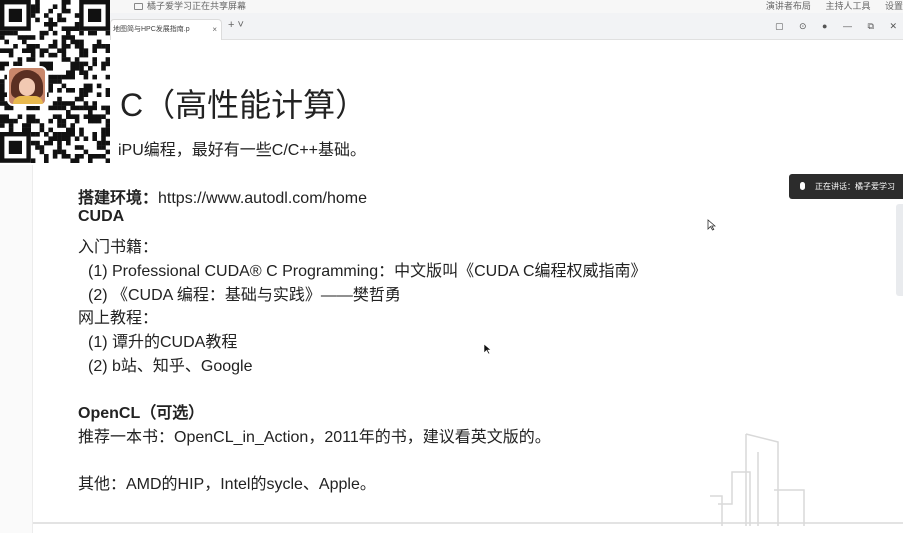  I want to click on tab-view-icon: ▢, so click(779, 26).